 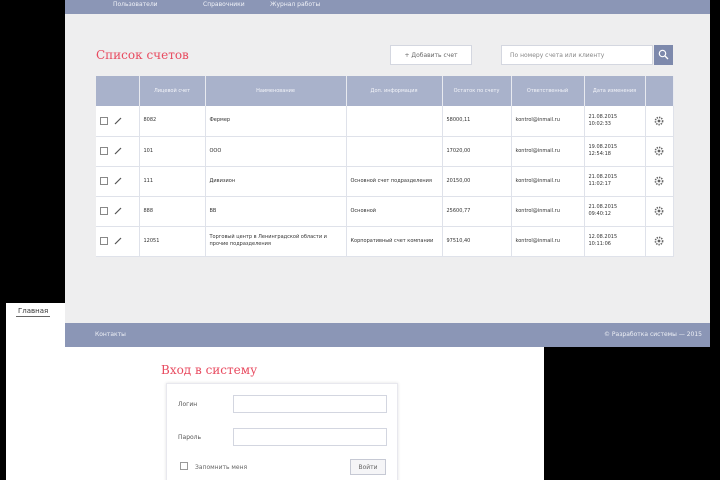 I want to click on cell-info: Основной счет подразделения, so click(x=394, y=181).